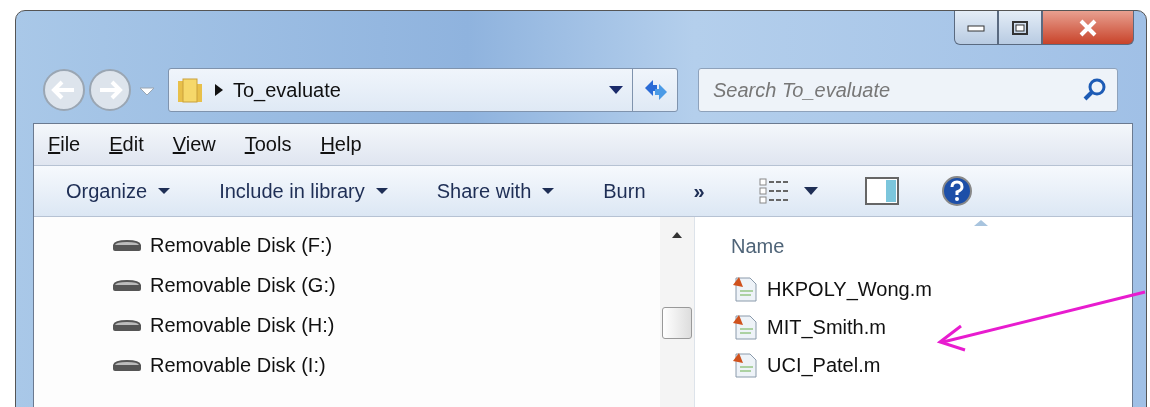 The height and width of the screenshot is (407, 1150). What do you see at coordinates (385, 245) in the screenshot?
I see `nav-pane-item: Removable Disk (F:)` at bounding box center [385, 245].